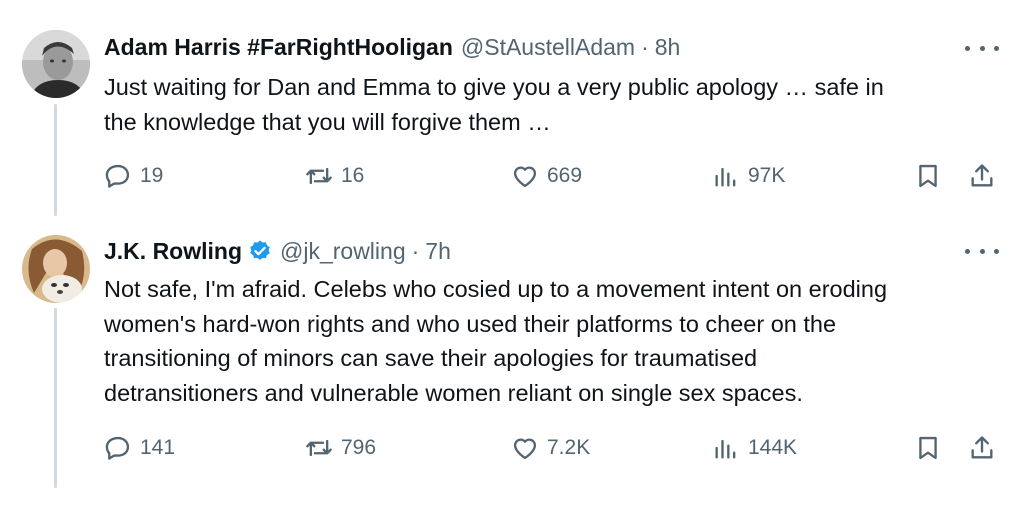  I want to click on action-bar: 19 16 669 97K, so click(512, 176).